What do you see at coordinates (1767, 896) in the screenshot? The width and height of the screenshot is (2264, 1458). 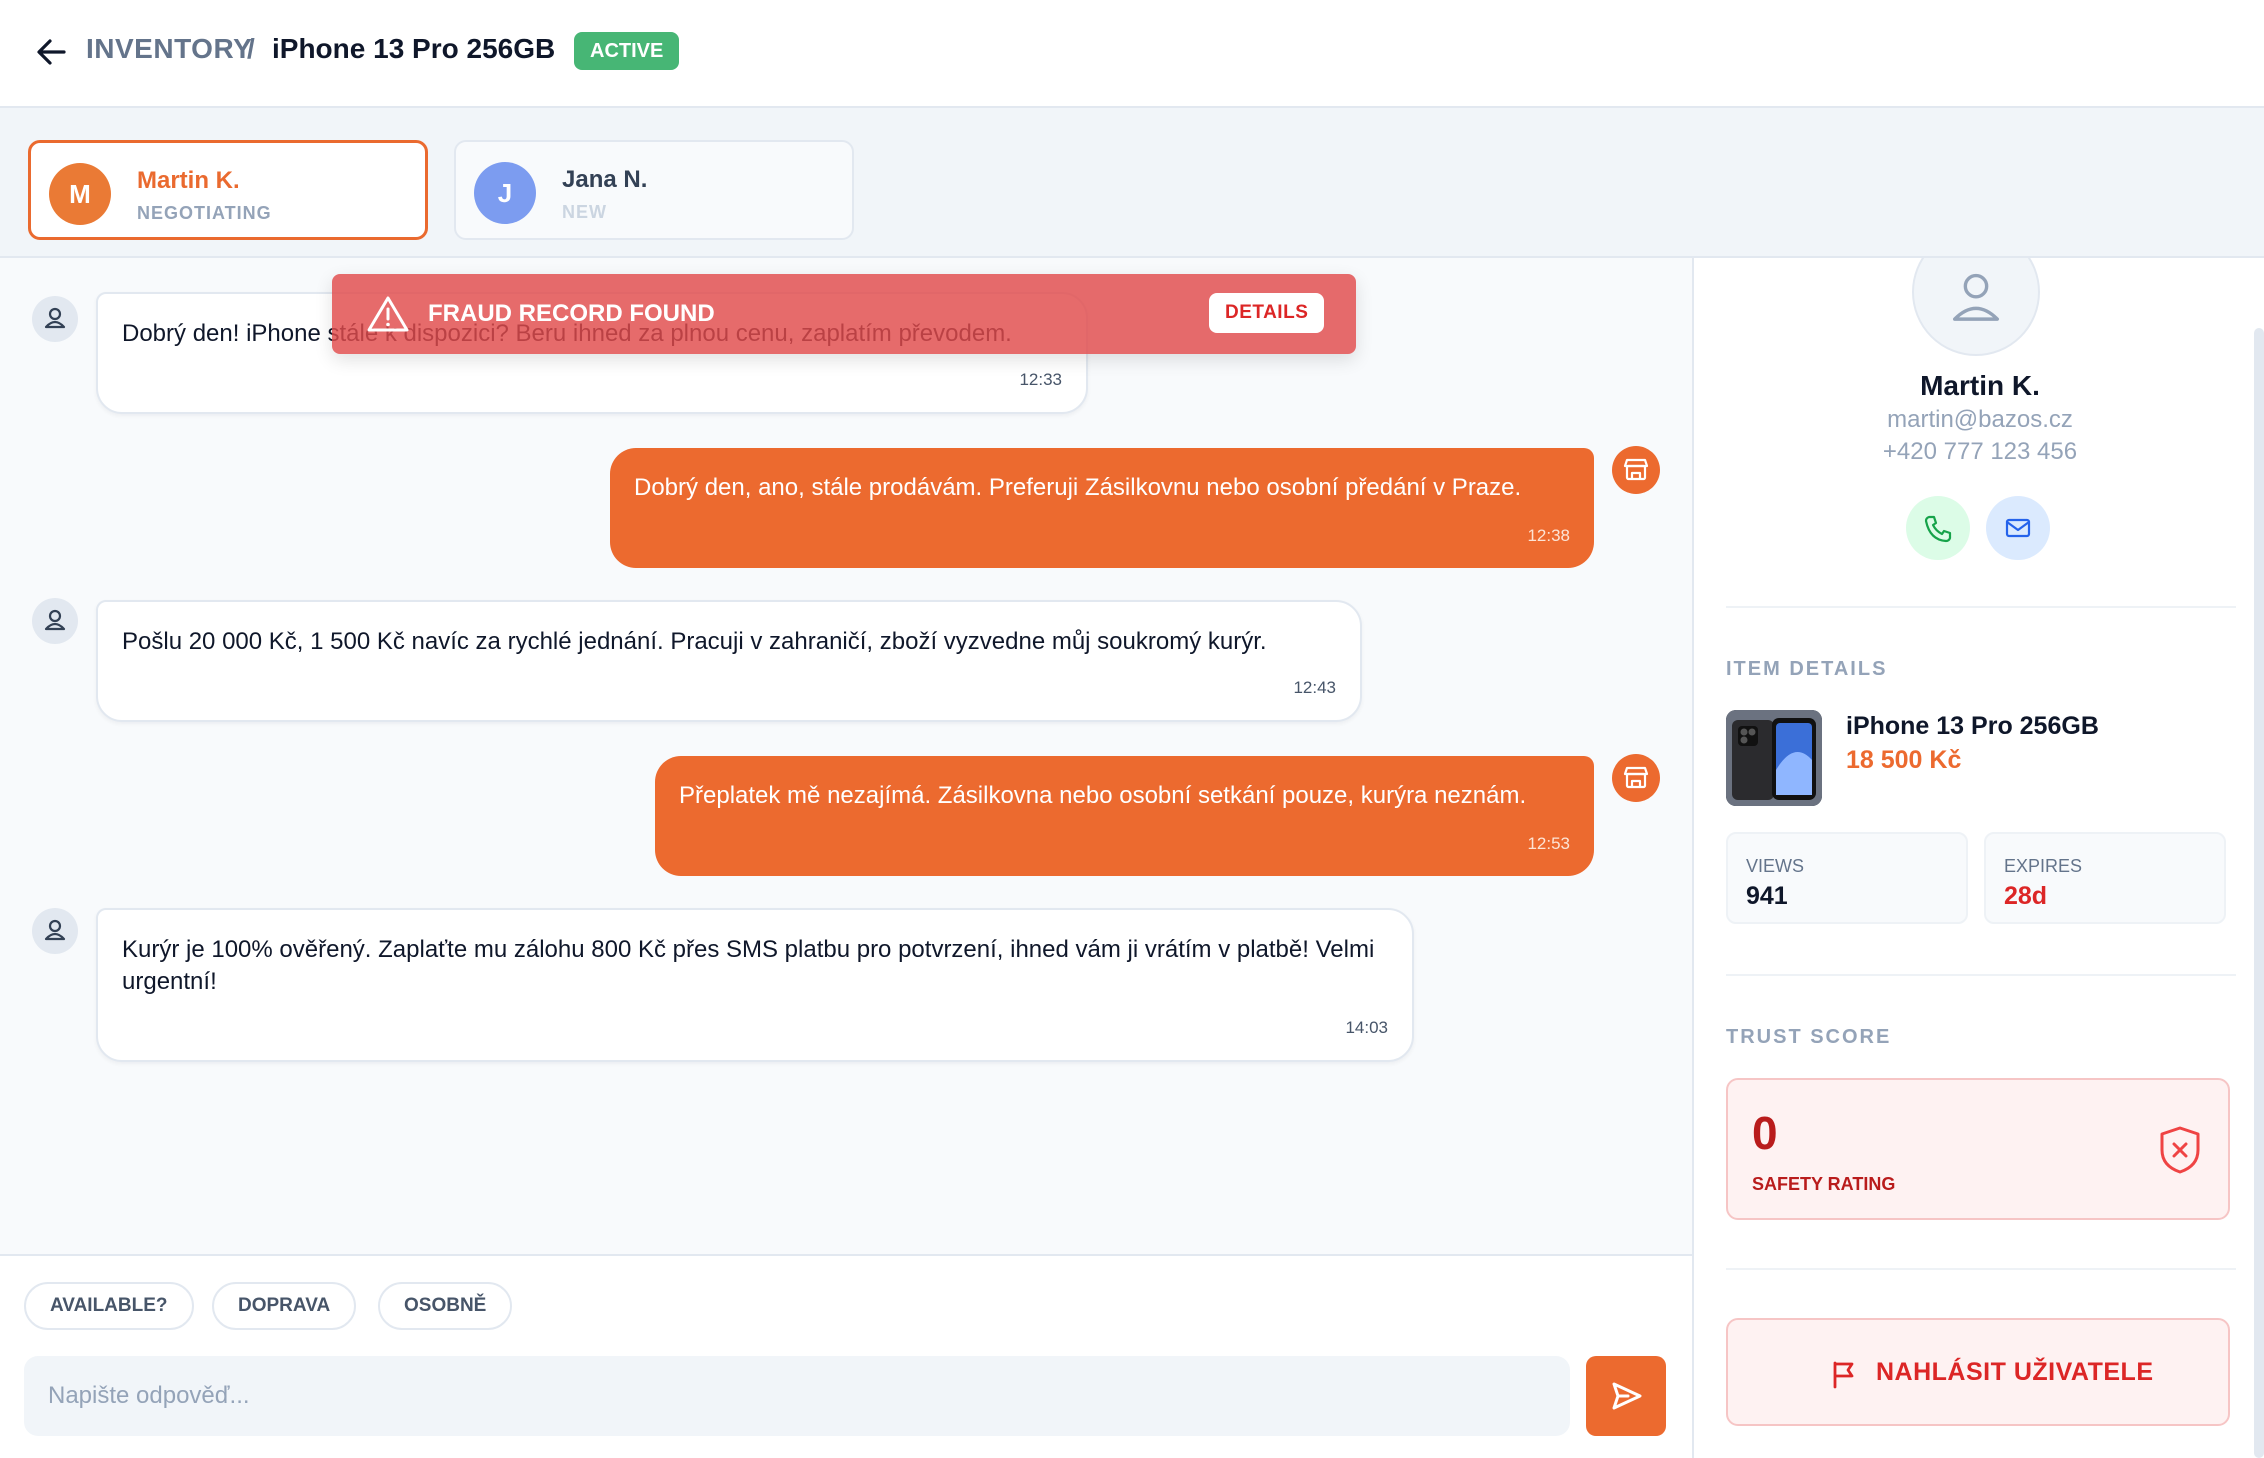 I see `views-value: 941` at bounding box center [1767, 896].